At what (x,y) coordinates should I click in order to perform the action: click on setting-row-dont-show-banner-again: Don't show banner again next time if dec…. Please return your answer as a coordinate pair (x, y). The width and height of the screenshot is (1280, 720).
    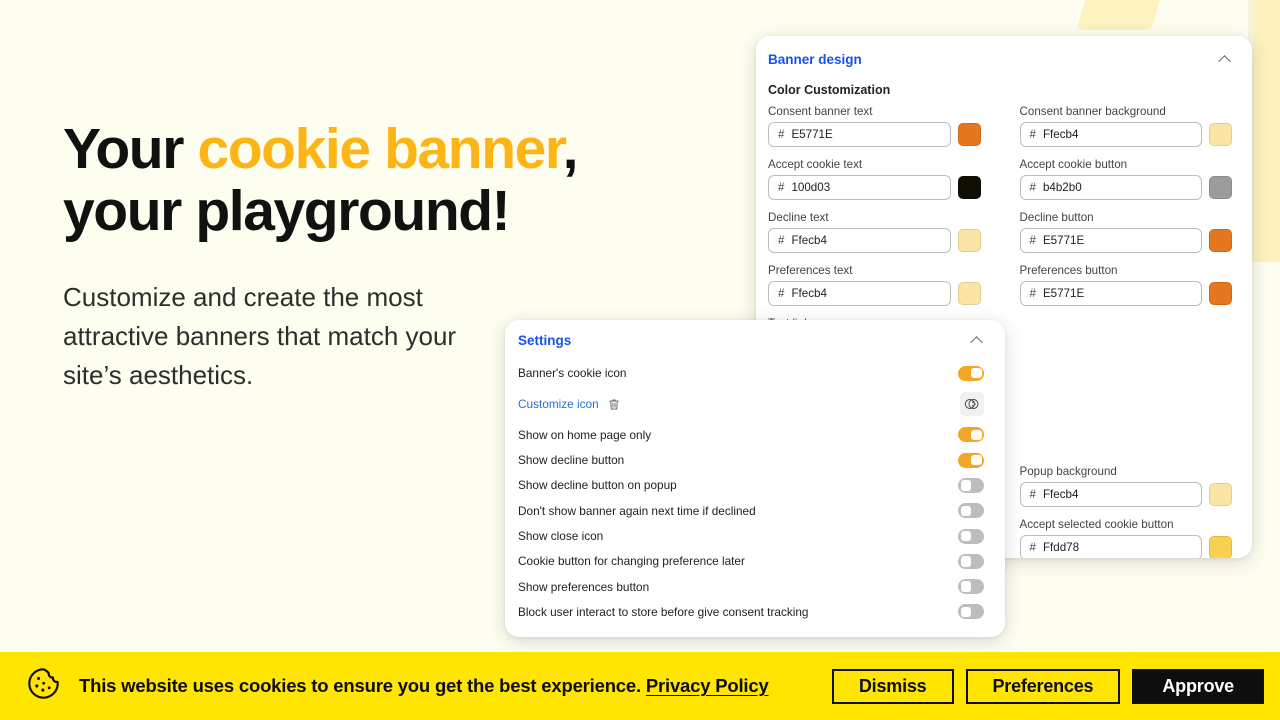
    Looking at the image, I should click on (751, 510).